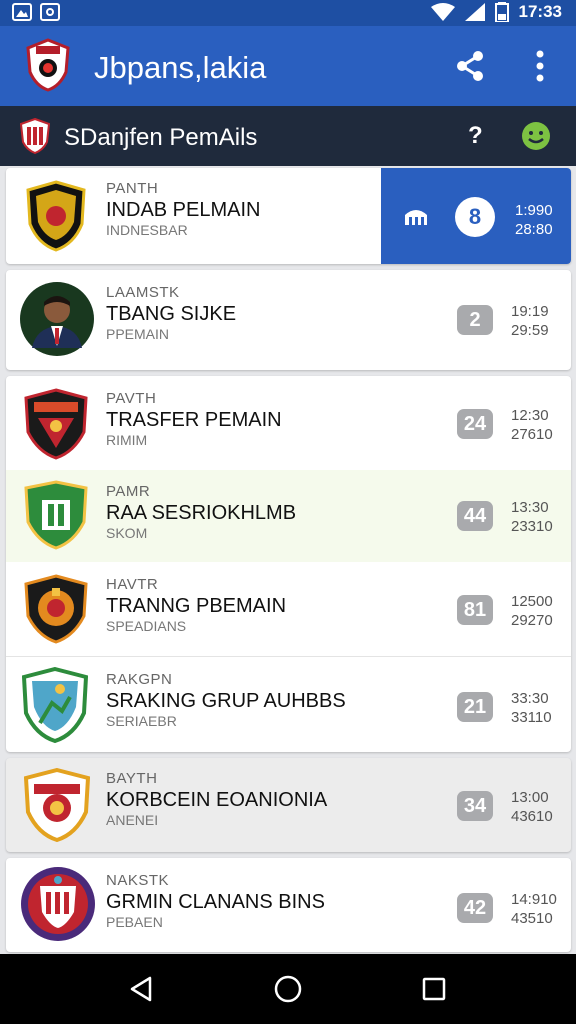 The image size is (576, 1024). Describe the element at coordinates (501, 12) in the screenshot. I see `battery-icon` at that location.